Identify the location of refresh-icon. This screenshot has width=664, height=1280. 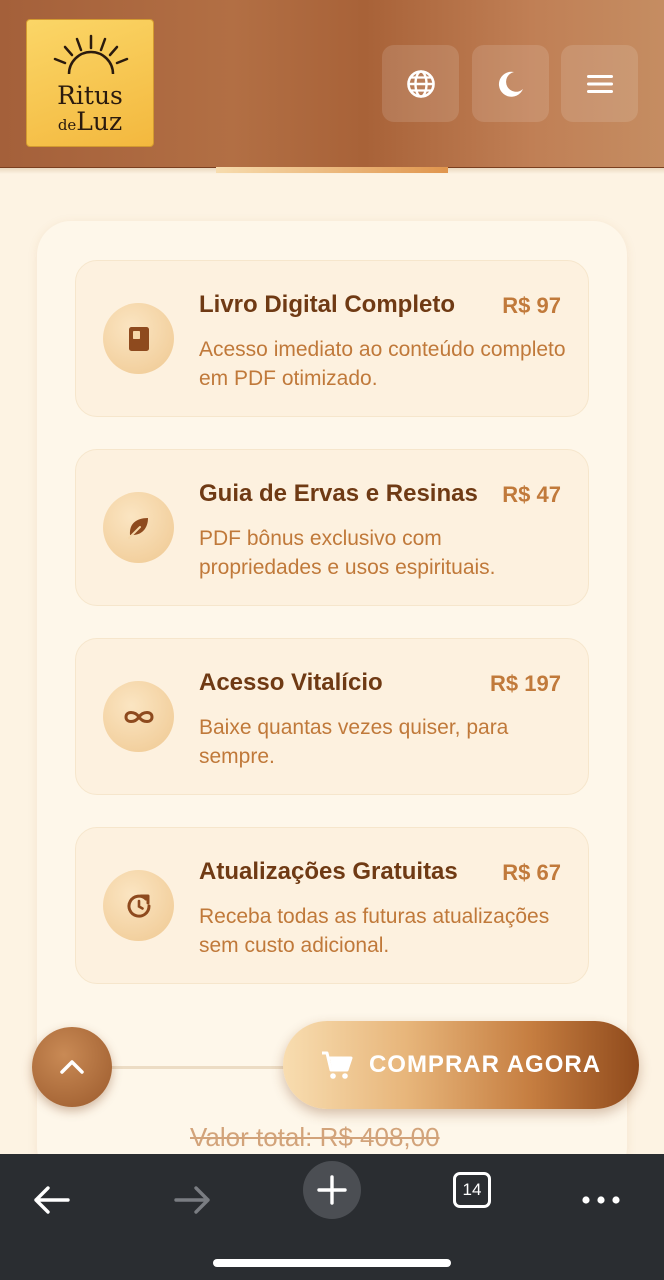
(139, 906).